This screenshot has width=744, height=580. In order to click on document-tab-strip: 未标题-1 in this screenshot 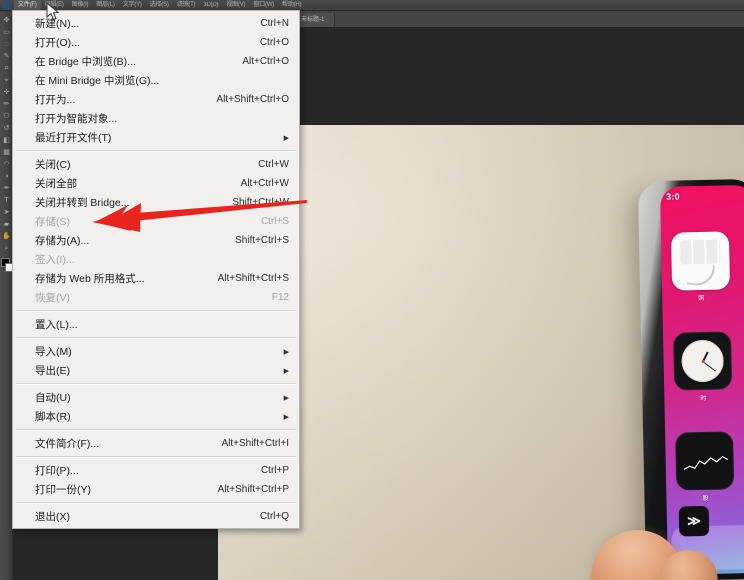, I will do `click(519, 19)`.